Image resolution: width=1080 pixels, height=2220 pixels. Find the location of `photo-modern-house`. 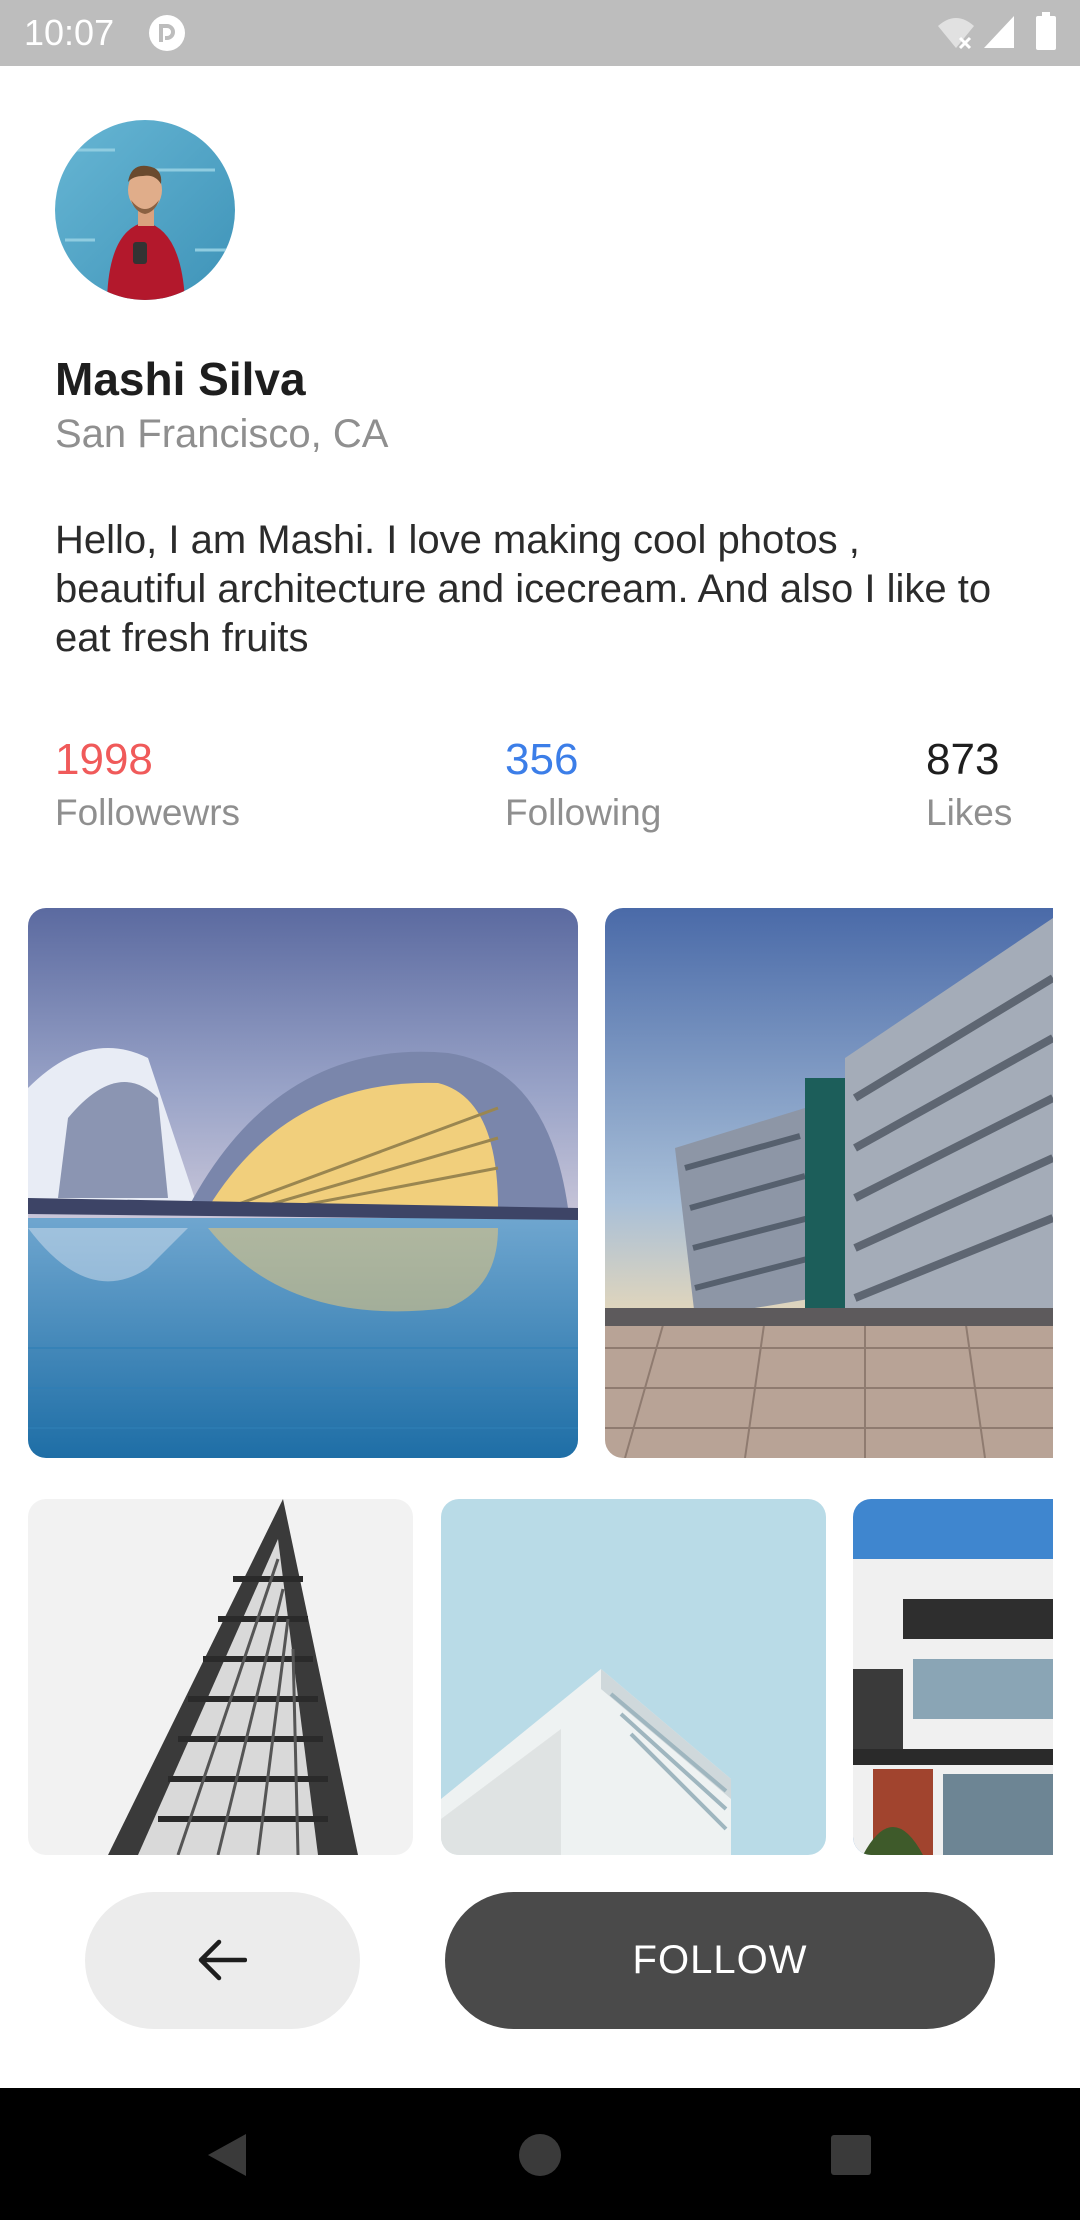

photo-modern-house is located at coordinates (953, 1677).